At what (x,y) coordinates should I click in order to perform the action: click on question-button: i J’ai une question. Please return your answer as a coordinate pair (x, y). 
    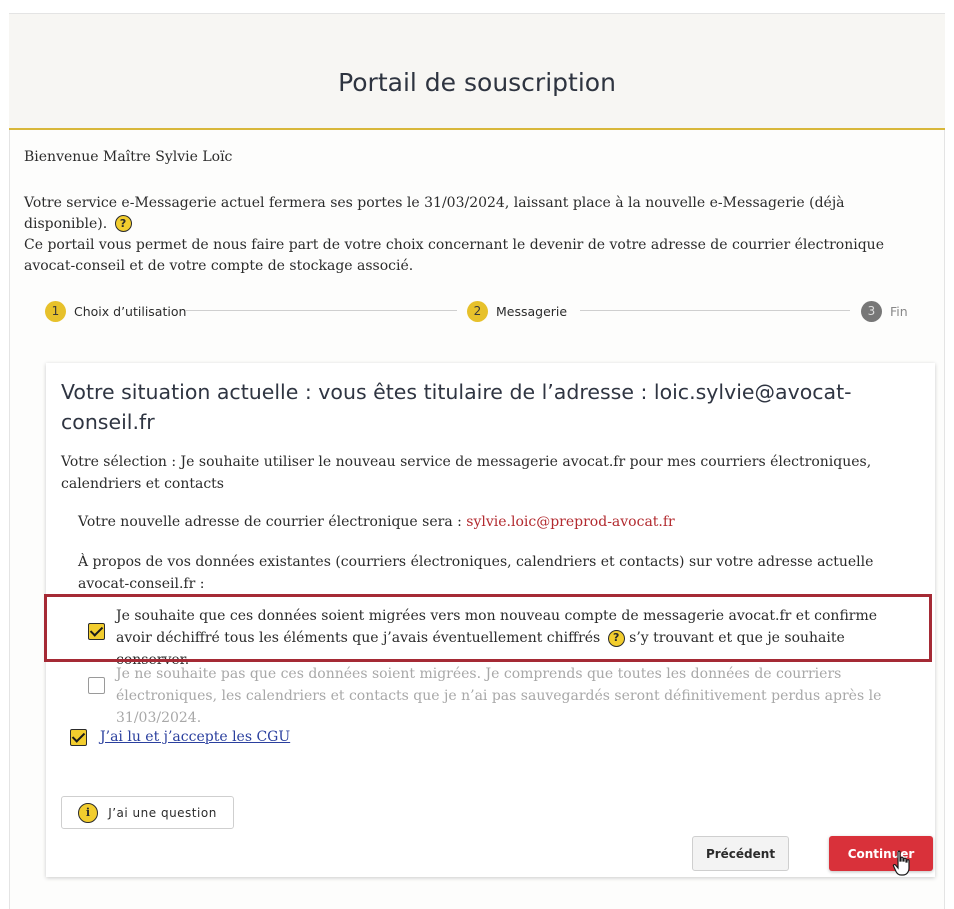
    Looking at the image, I should click on (147, 812).